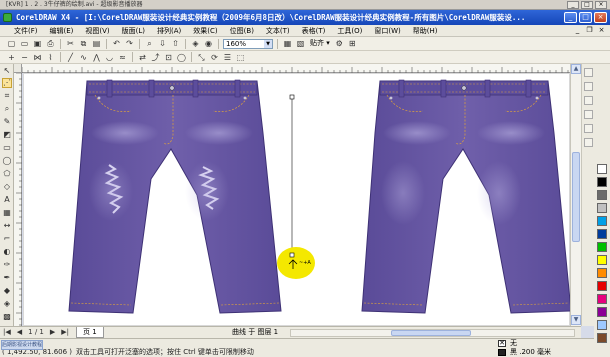 The height and width of the screenshot is (357, 610). I want to click on menu-edit: 编辑(E), so click(62, 31).